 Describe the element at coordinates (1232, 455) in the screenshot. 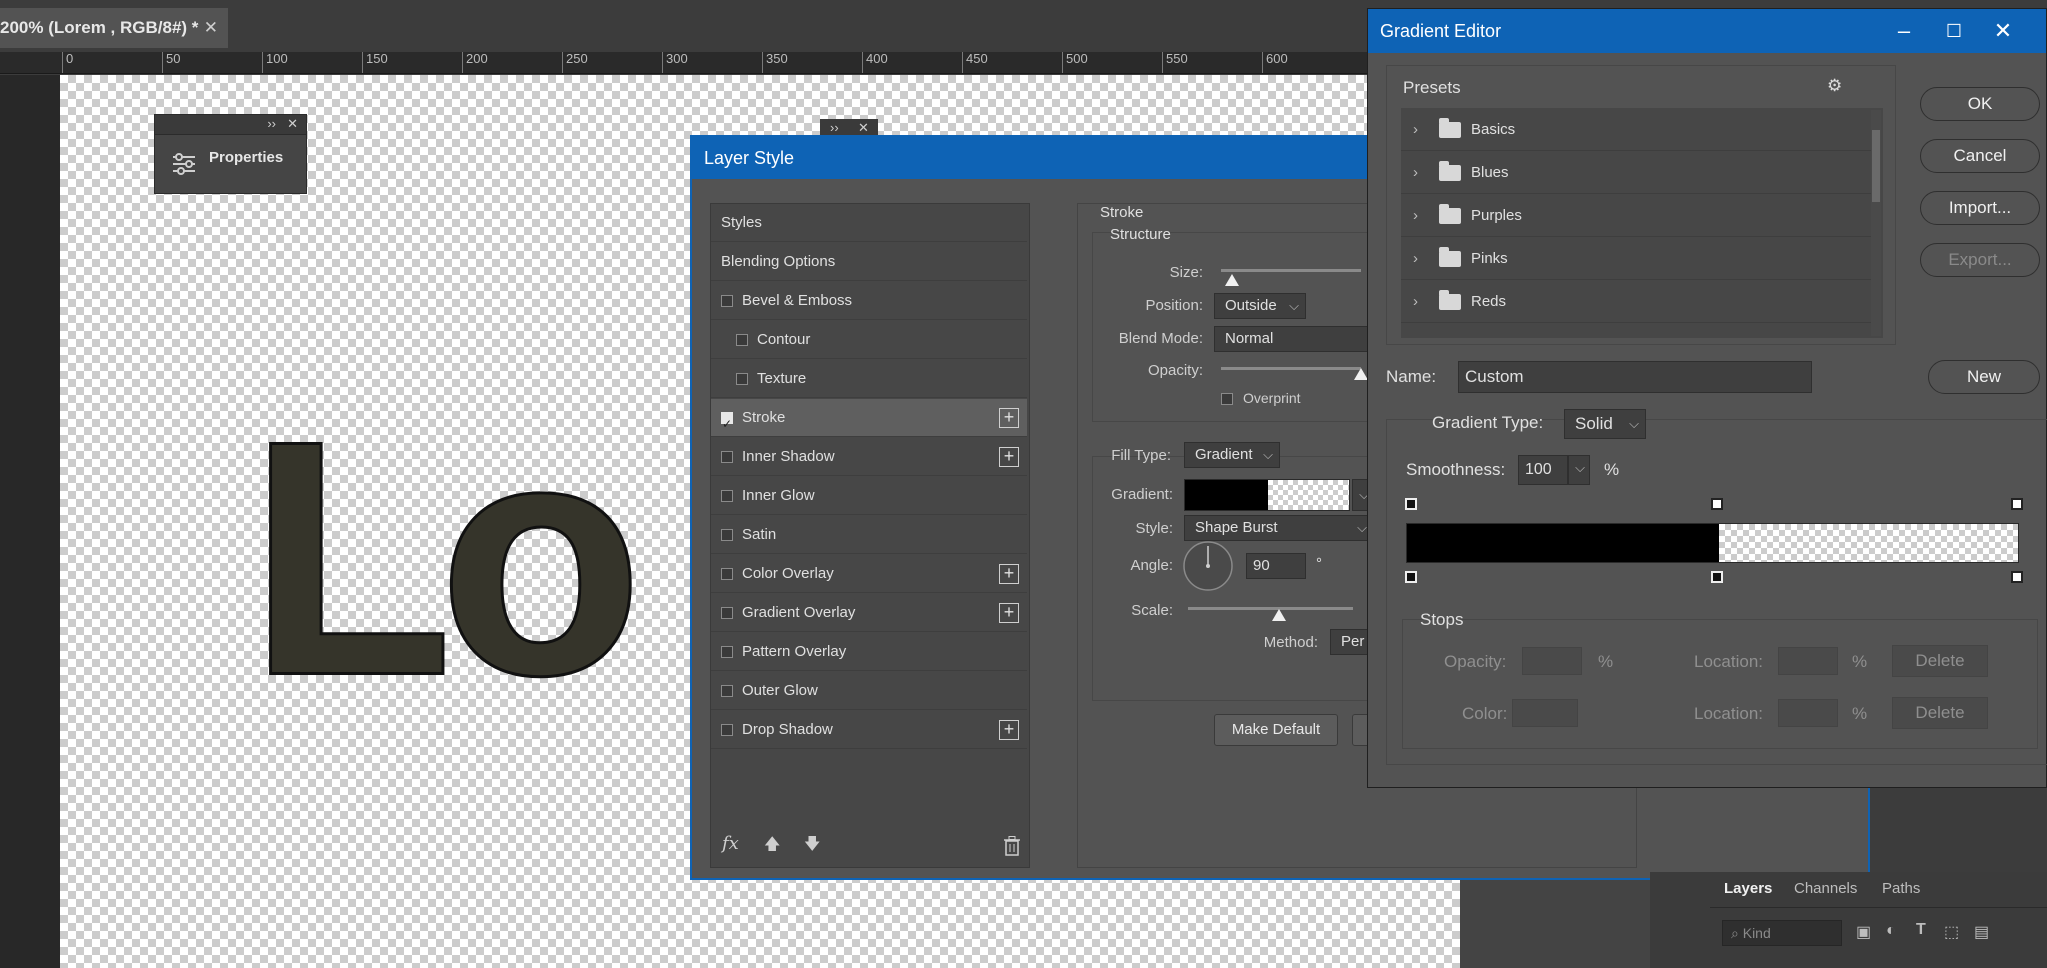

I see `fill-type-dropdown: Gradient ⌵` at that location.